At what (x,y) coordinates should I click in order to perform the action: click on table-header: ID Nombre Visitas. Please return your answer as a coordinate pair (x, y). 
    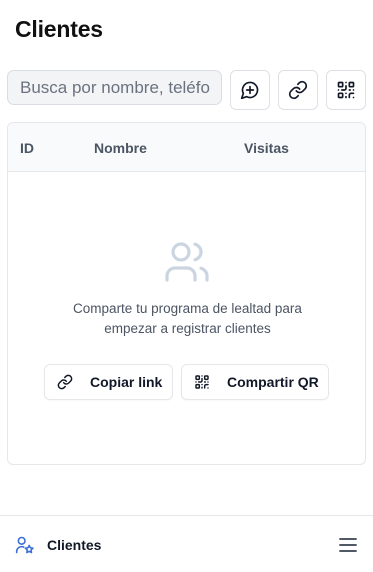
    Looking at the image, I should click on (186, 147).